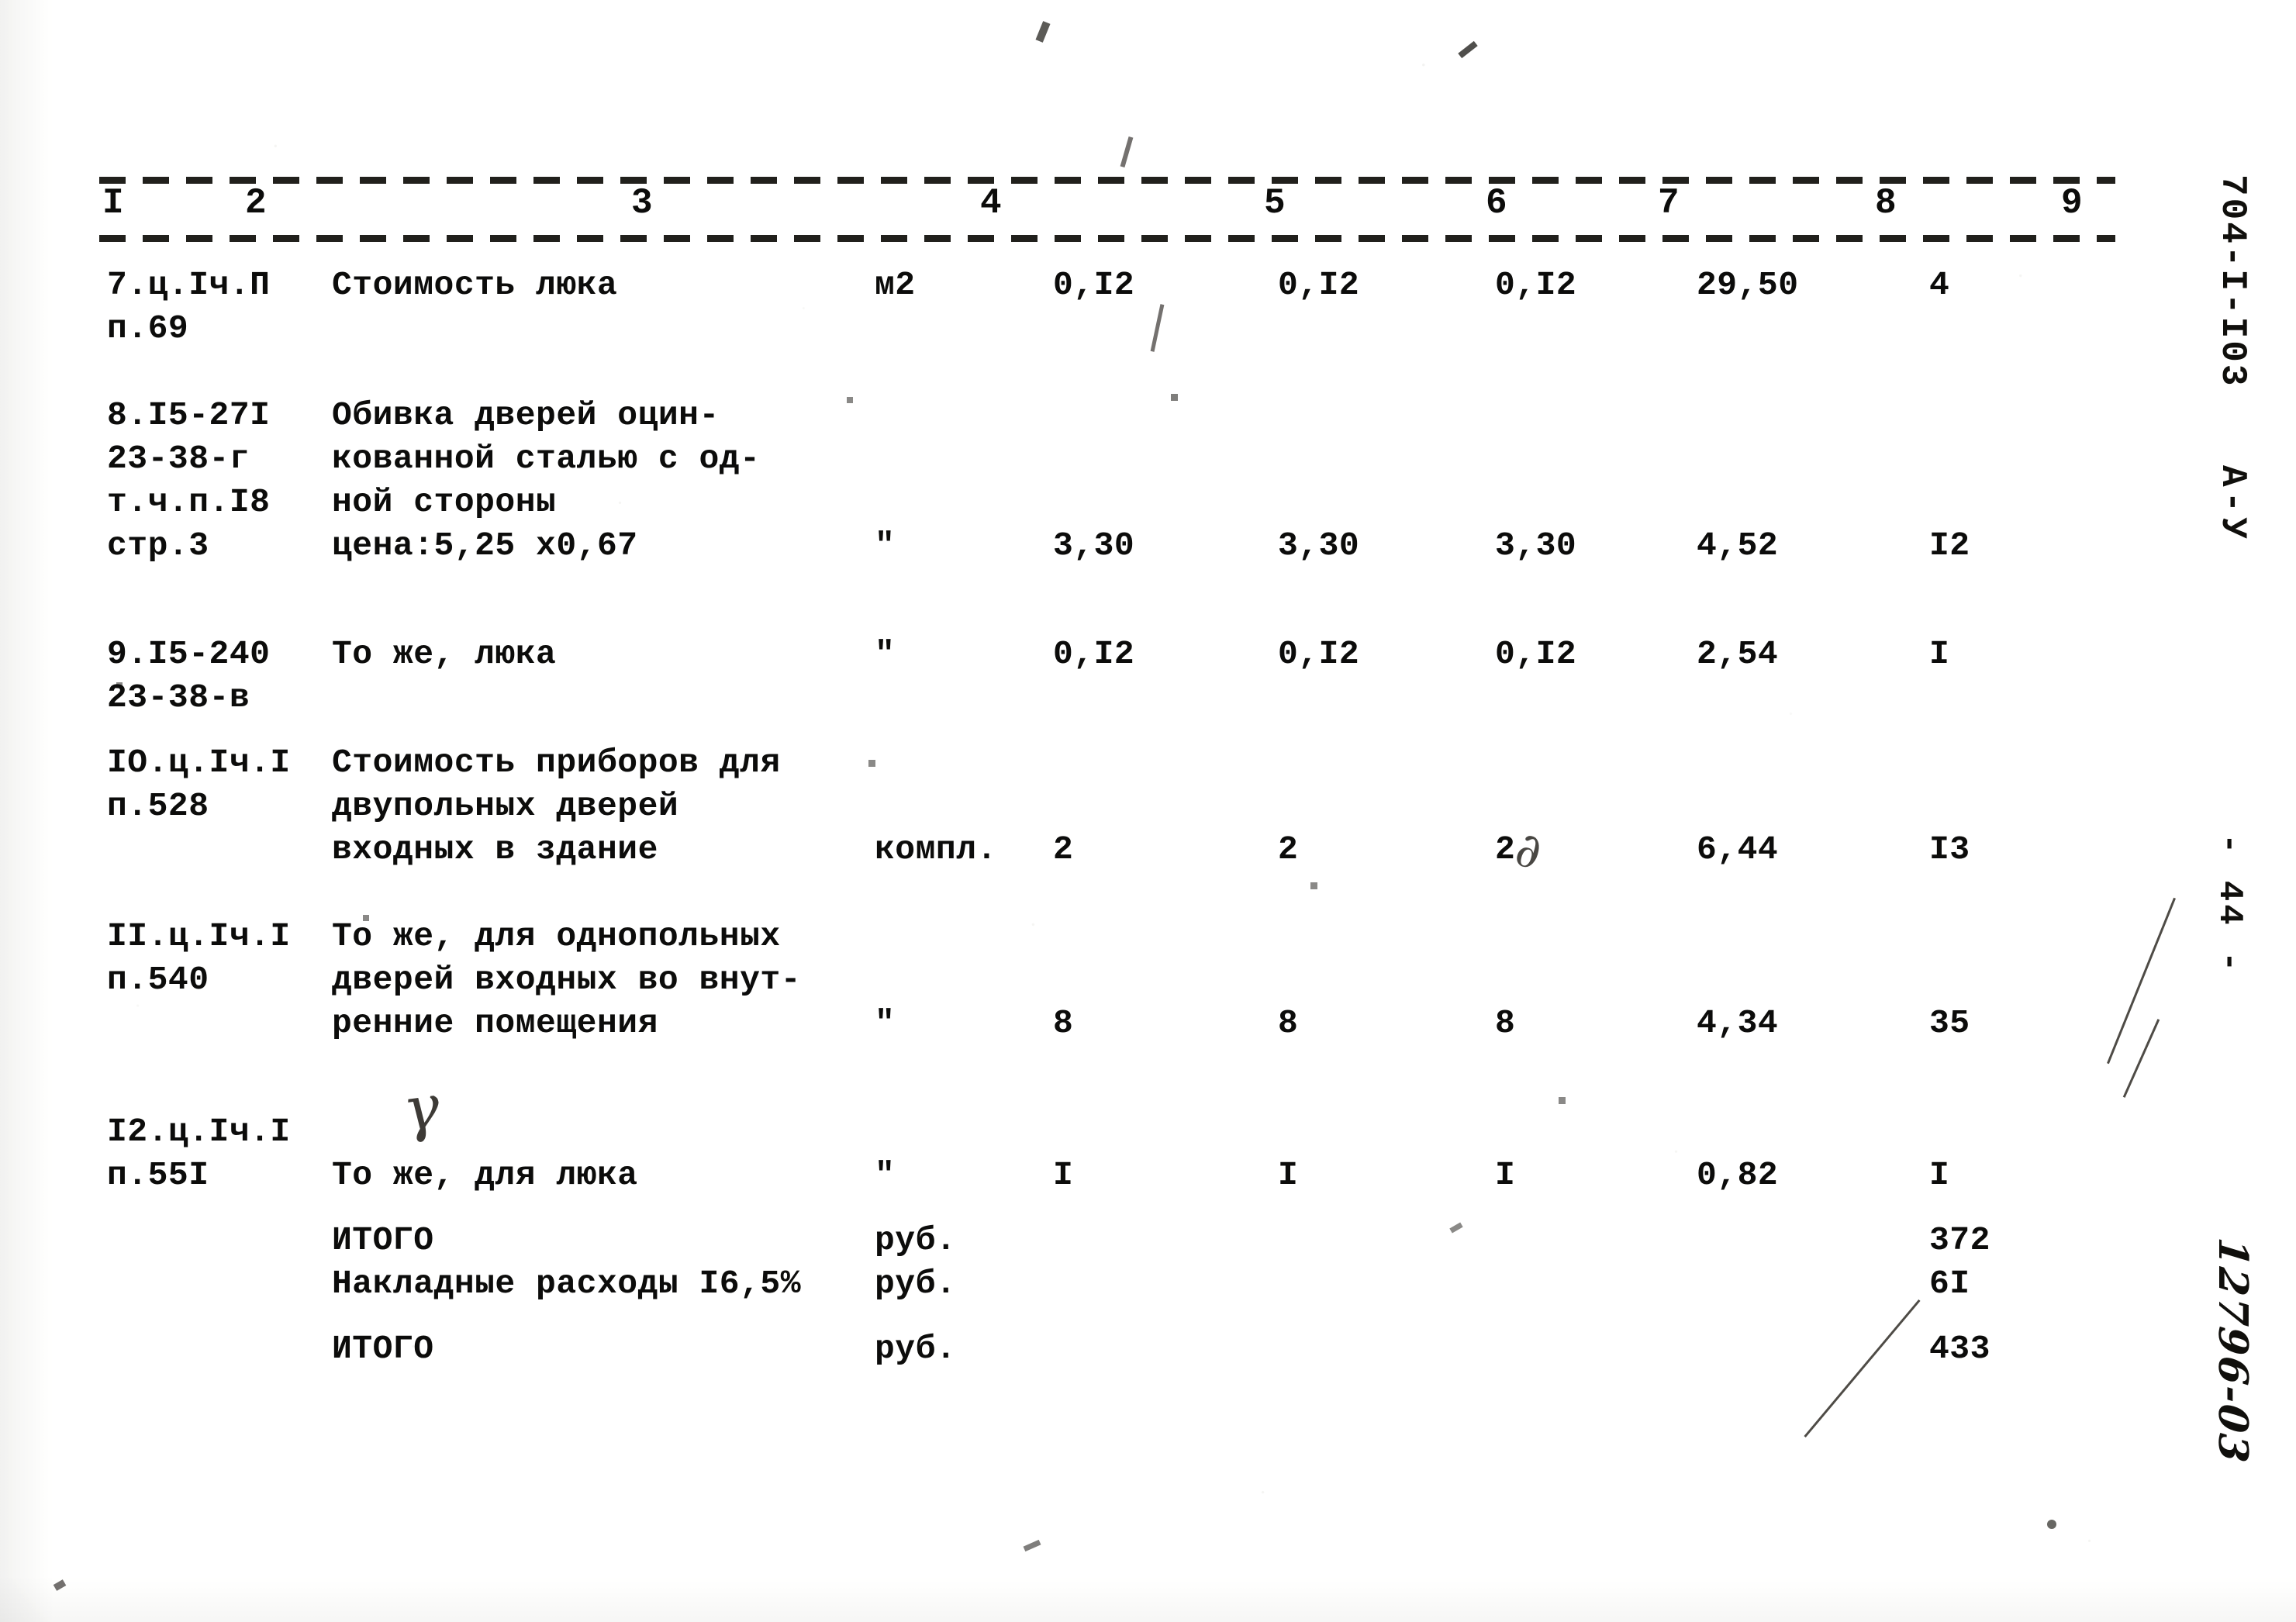 The width and height of the screenshot is (2296, 1622). What do you see at coordinates (2232, 504) in the screenshot?
I see `margin-document-subcode: А-У` at bounding box center [2232, 504].